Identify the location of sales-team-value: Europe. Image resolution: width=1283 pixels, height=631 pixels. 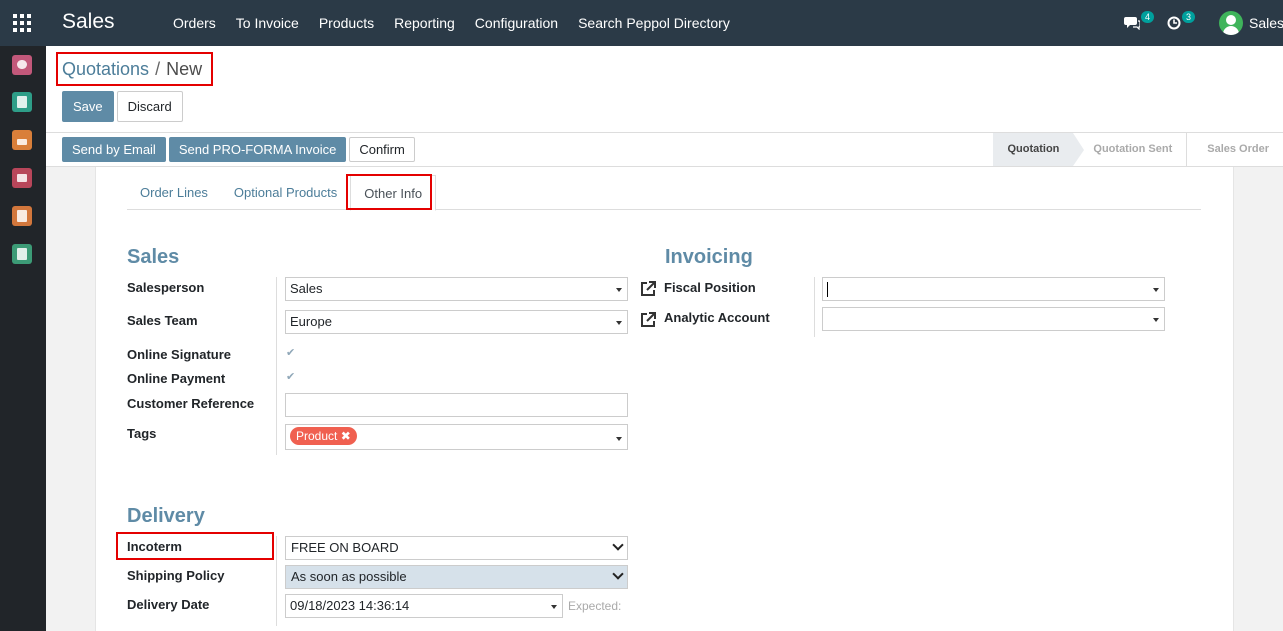
(311, 321).